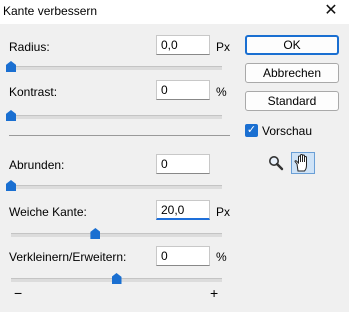 This screenshot has height=312, width=349. I want to click on verkleinern-erweitern-input: 0, so click(183, 256).